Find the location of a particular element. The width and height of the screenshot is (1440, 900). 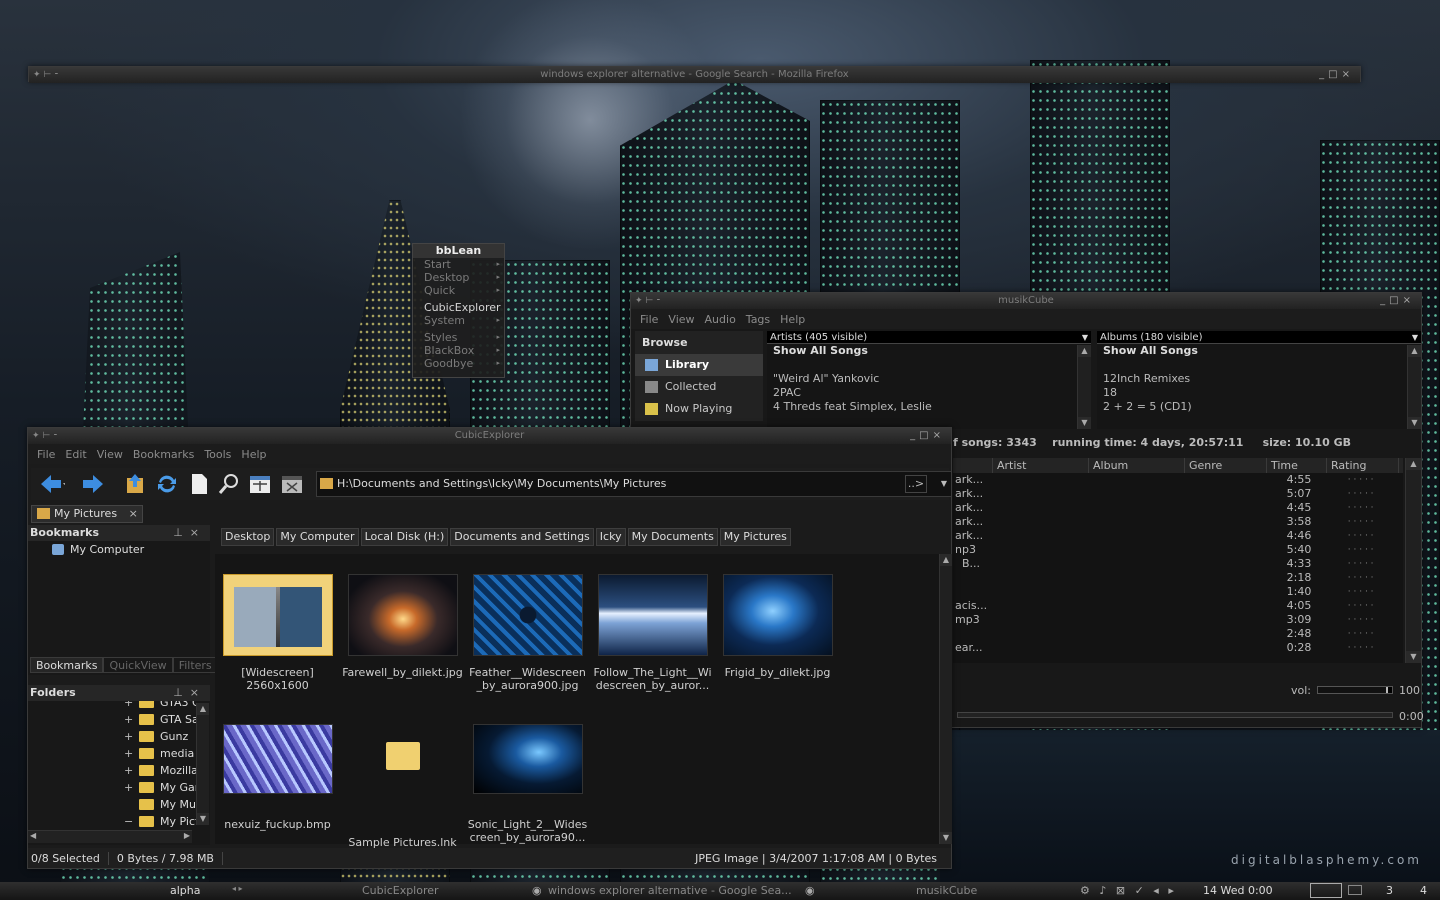

scroll-left-icon: ◀ is located at coordinates (33, 835).